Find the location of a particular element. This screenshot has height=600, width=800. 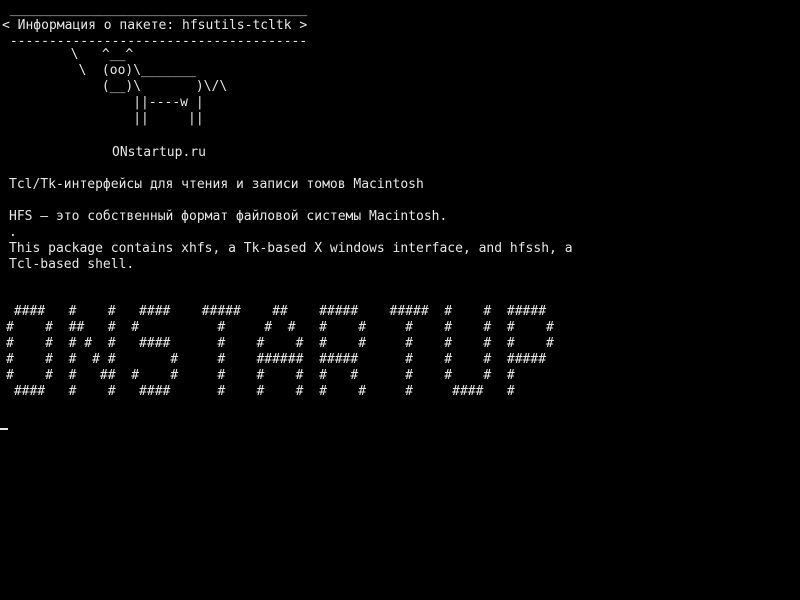

banner-line: # # # # # #### # # # # # # # # # # is located at coordinates (280, 343).